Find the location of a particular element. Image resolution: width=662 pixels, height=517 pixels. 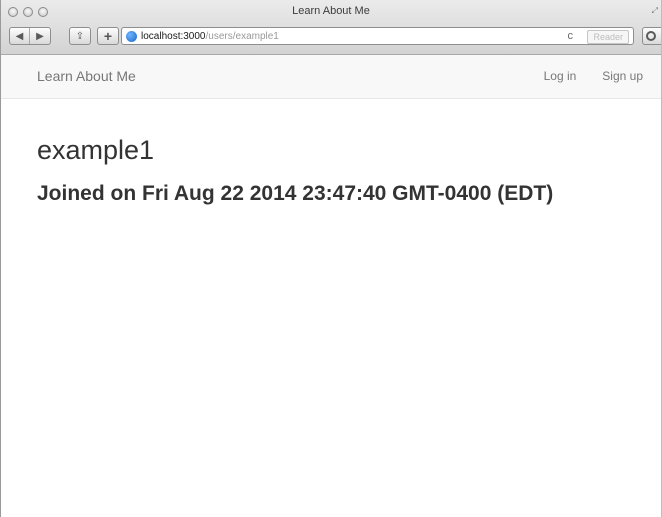

url-path: /users/example1 is located at coordinates (242, 36).